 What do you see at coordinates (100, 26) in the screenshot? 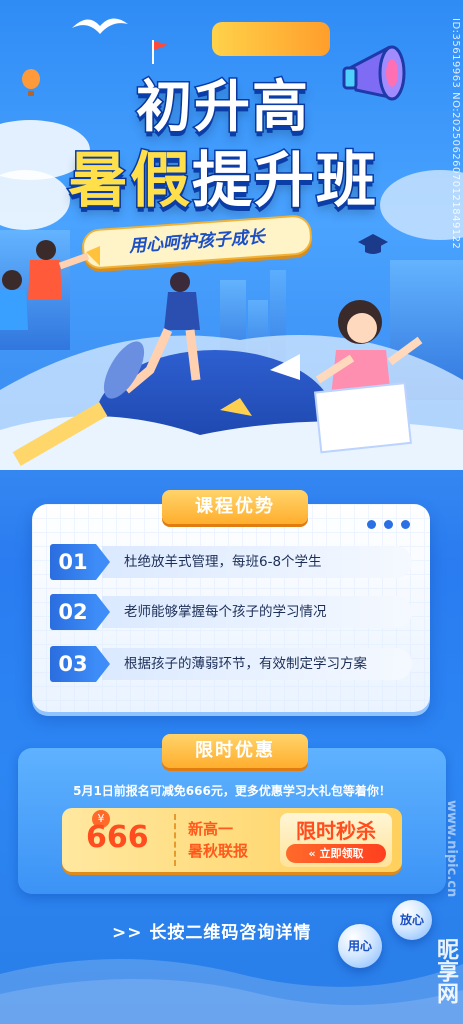
I see `seagull-icon` at bounding box center [100, 26].